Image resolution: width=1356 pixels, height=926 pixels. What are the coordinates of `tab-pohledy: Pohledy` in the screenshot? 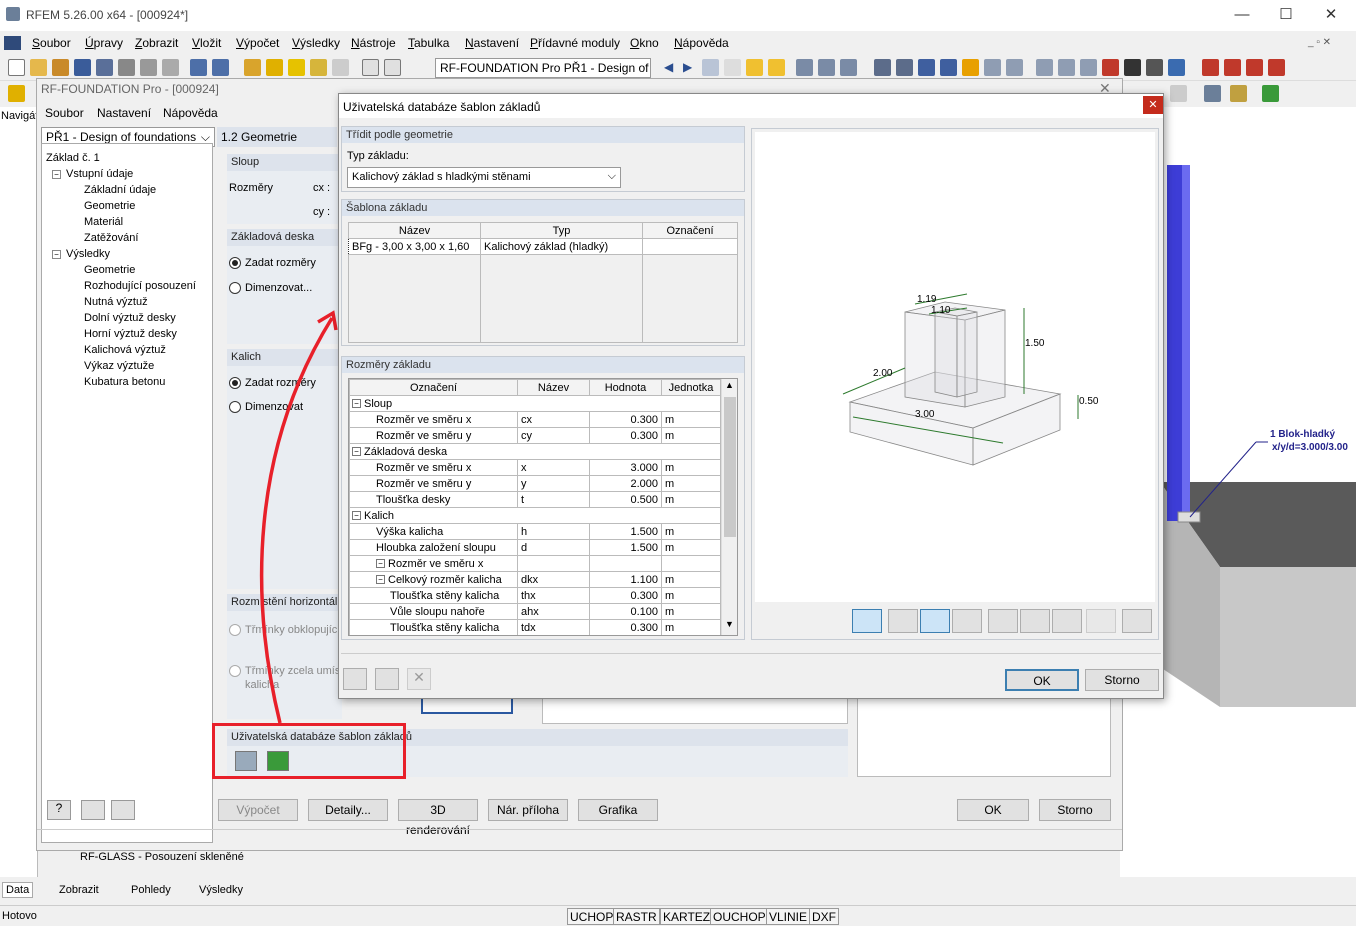 It's located at (151, 890).